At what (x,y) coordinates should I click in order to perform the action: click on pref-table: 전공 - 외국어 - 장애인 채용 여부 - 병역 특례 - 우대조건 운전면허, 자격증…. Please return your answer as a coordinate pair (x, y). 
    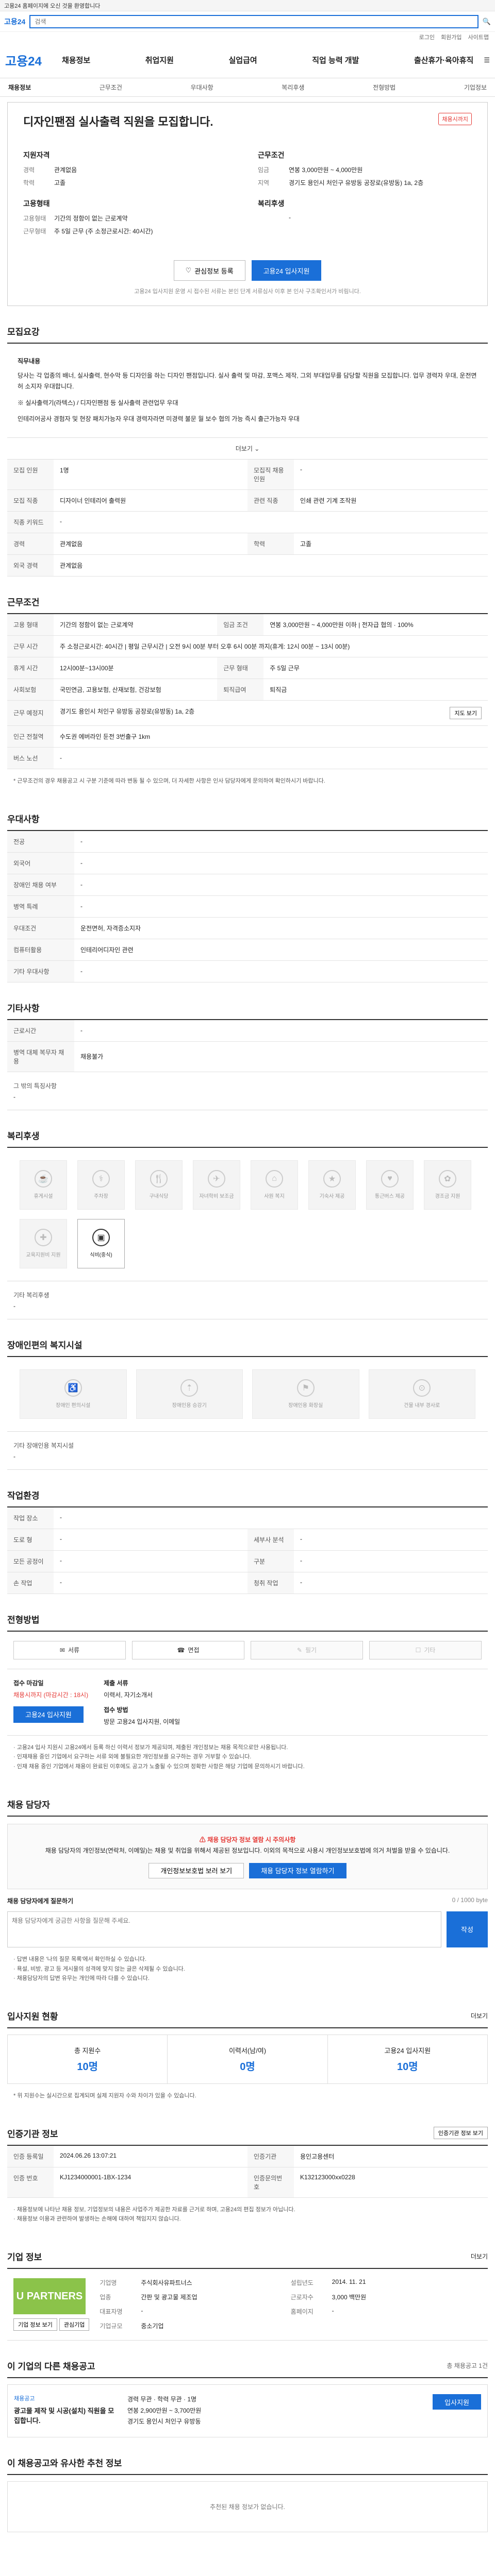
    Looking at the image, I should click on (247, 906).